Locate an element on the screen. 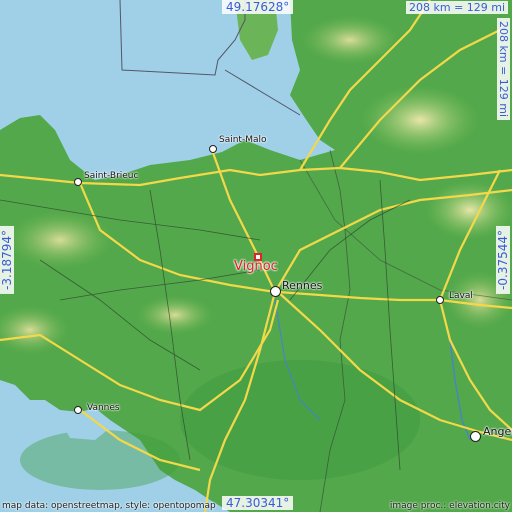 This screenshot has width=512, height=512. city-dot-angers is located at coordinates (475, 436).